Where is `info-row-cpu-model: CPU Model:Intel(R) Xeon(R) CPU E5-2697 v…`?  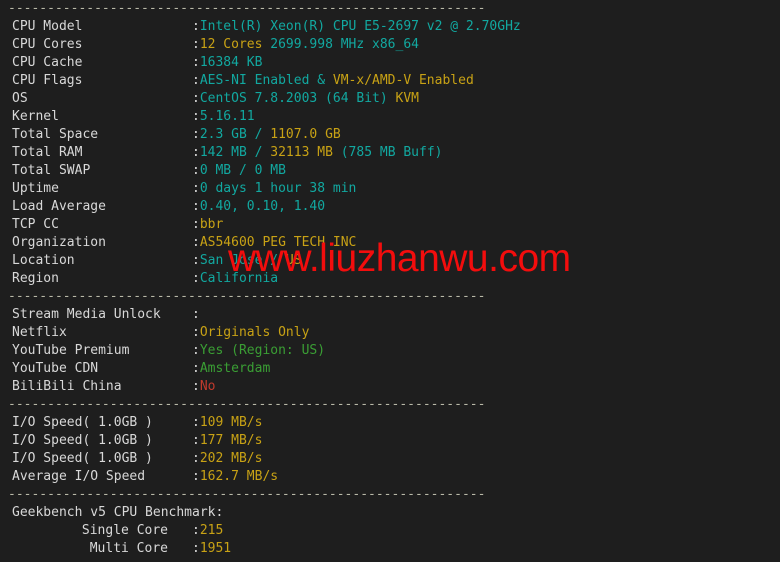 info-row-cpu-model: CPU Model:Intel(R) Xeon(R) CPU E5-2697 v… is located at coordinates (390, 27).